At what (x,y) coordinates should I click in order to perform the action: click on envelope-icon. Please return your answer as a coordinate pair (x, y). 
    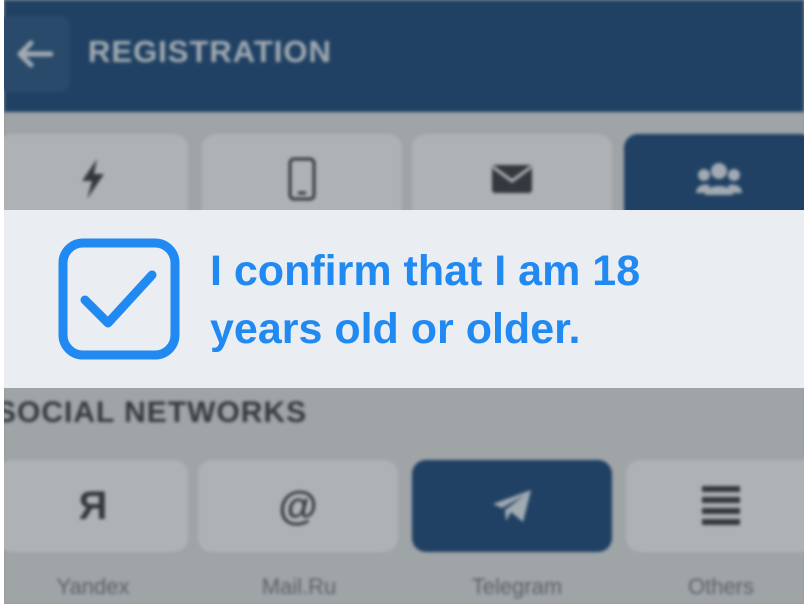
    Looking at the image, I should click on (512, 179).